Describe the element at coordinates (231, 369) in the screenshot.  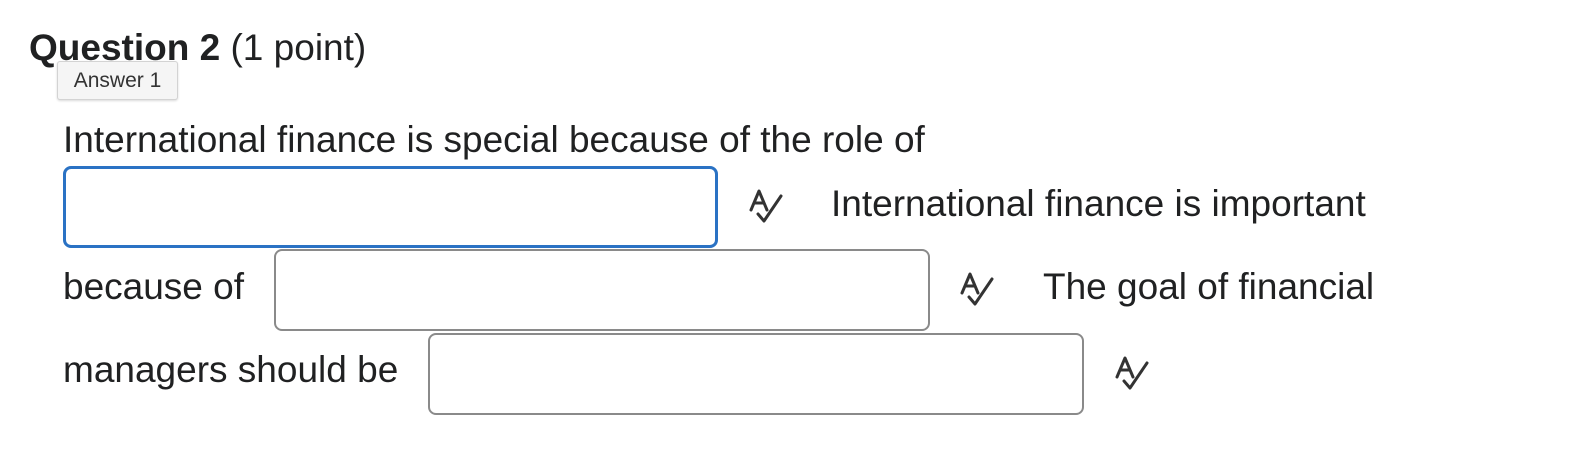
I see `sentence-3-text-part2: managers should be` at that location.